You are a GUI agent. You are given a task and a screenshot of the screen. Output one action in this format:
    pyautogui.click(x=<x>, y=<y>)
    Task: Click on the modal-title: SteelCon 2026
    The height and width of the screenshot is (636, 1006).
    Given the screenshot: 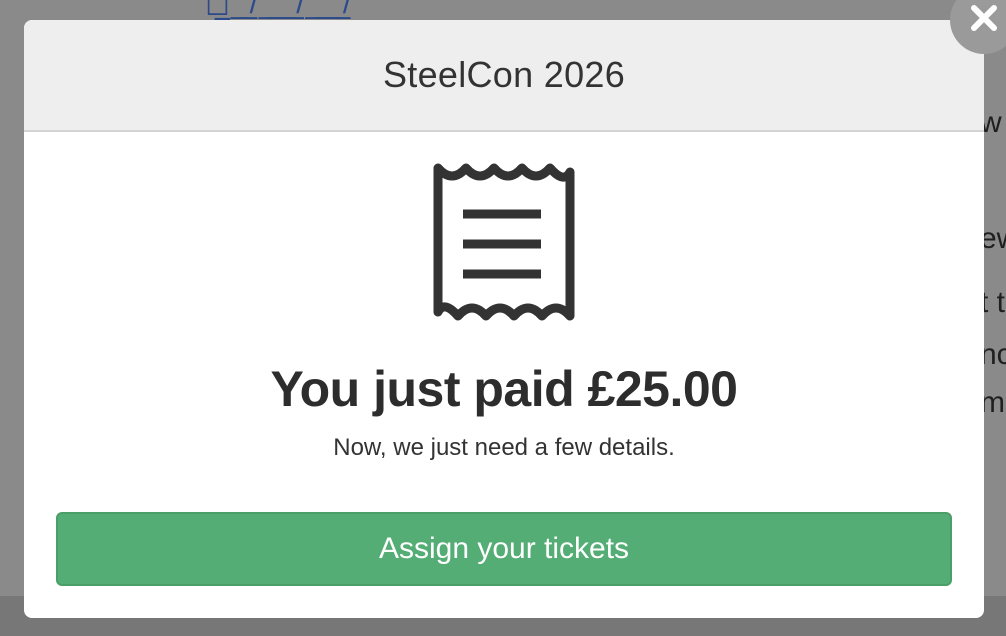 What is the action you would take?
    pyautogui.click(x=504, y=74)
    